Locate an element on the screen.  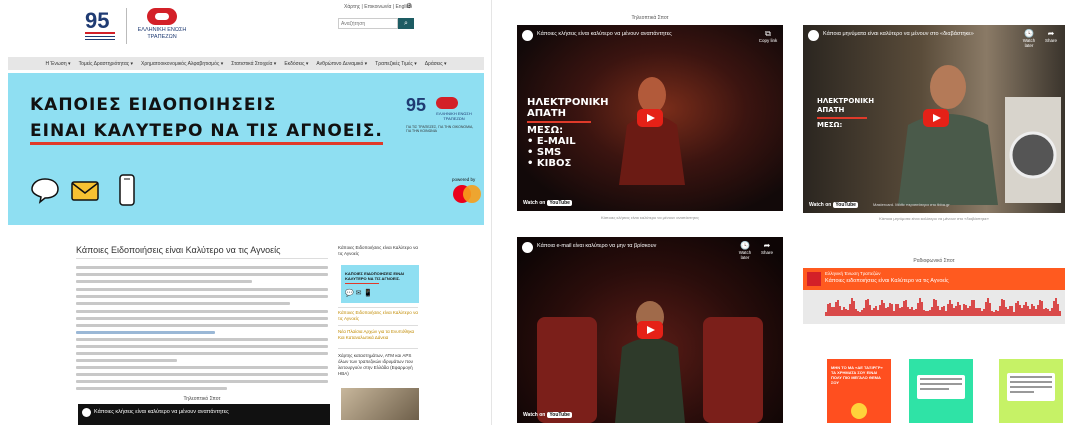
nav-item: Η Ένωση ▾ is located at coordinates (57, 64).